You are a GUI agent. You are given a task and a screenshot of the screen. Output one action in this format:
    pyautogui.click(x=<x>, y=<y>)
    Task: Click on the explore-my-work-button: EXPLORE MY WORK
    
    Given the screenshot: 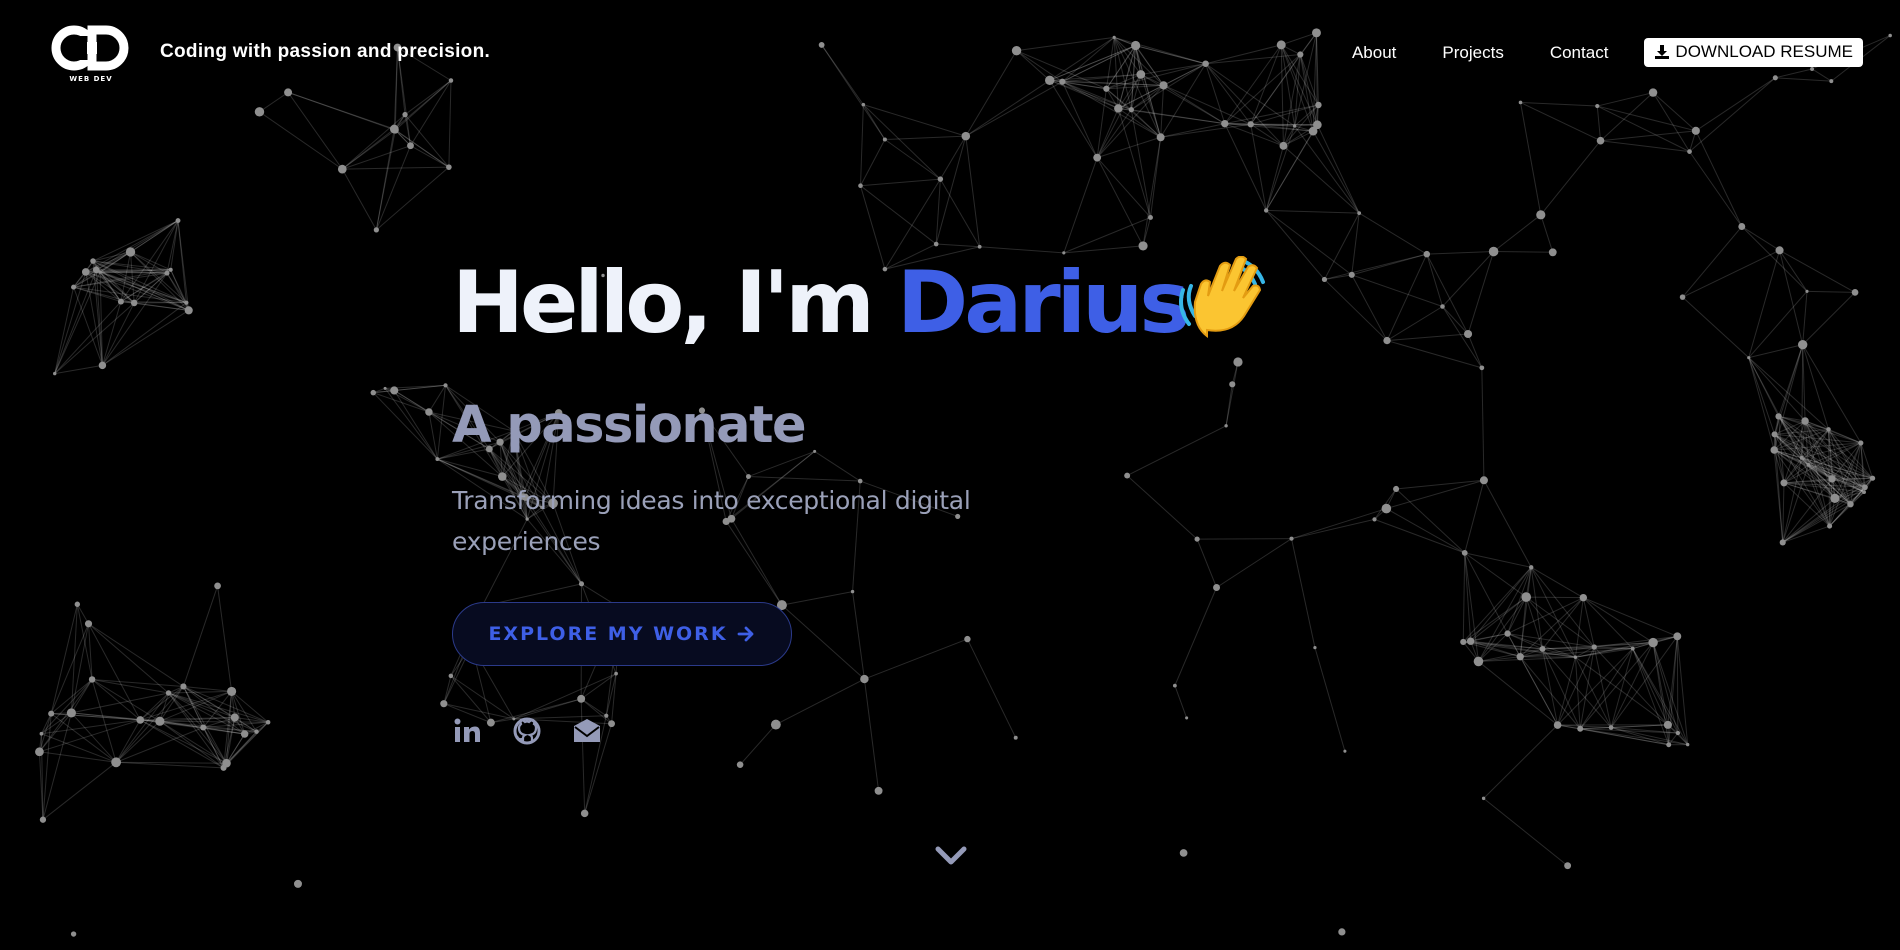 What is the action you would take?
    pyautogui.click(x=622, y=634)
    